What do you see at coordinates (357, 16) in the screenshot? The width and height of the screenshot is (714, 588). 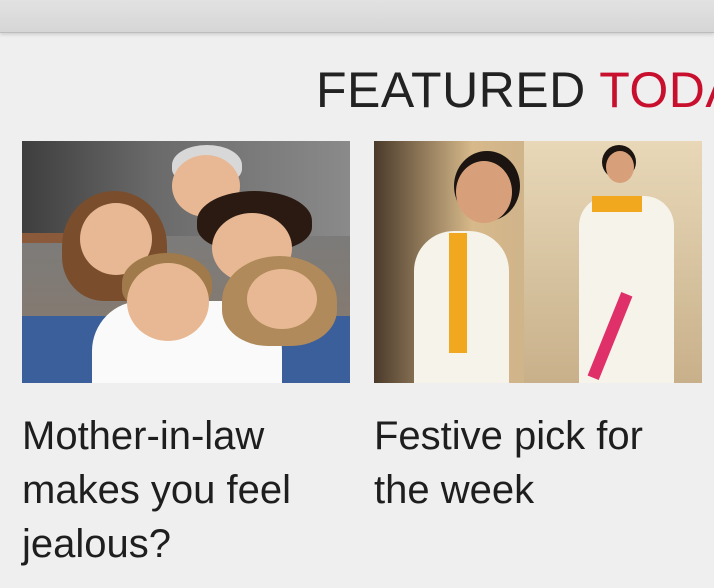 I see `top-bar` at bounding box center [357, 16].